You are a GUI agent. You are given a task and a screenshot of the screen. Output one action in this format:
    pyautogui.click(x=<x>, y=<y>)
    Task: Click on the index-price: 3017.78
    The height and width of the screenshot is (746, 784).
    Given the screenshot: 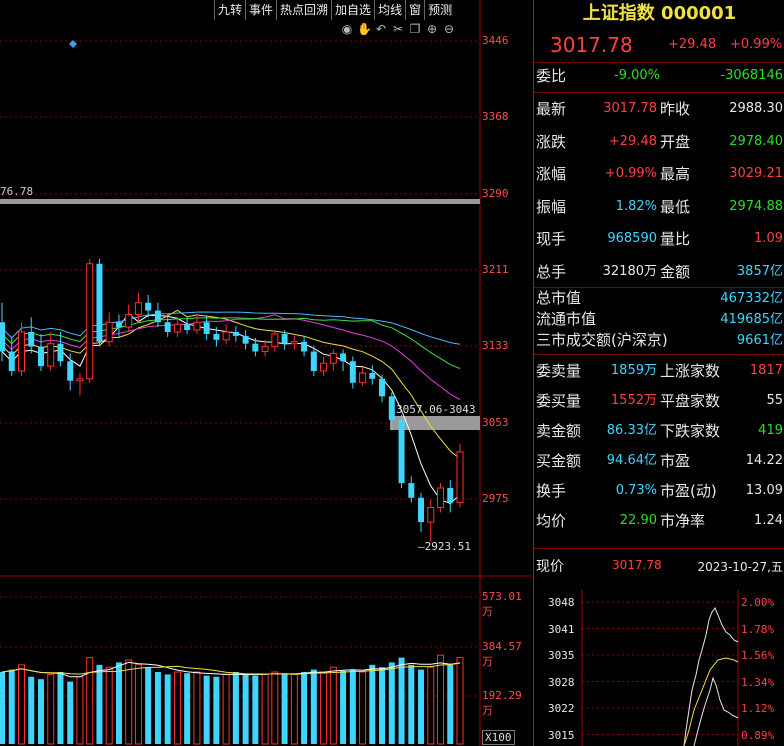 What is the action you would take?
    pyautogui.click(x=591, y=45)
    